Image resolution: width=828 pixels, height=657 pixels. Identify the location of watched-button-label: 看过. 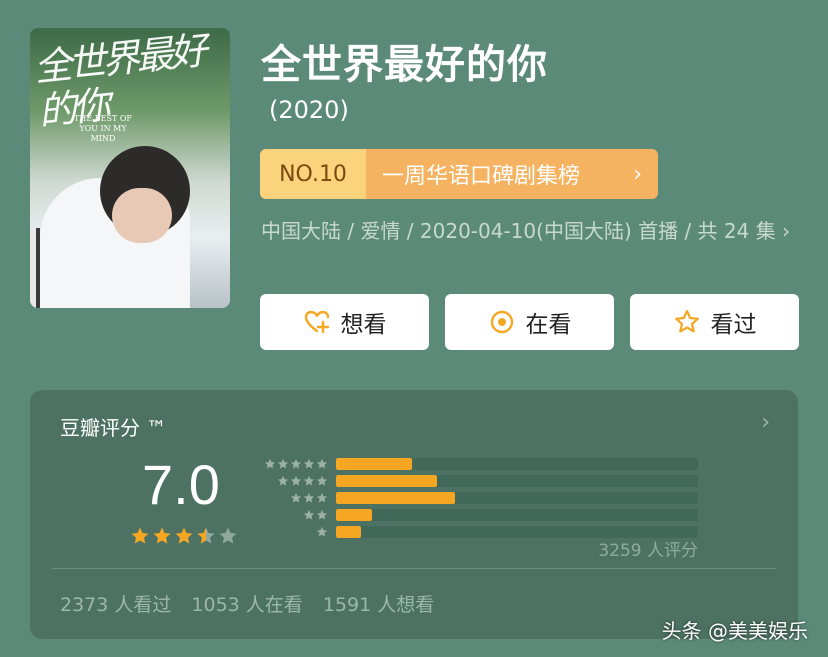
(733, 325).